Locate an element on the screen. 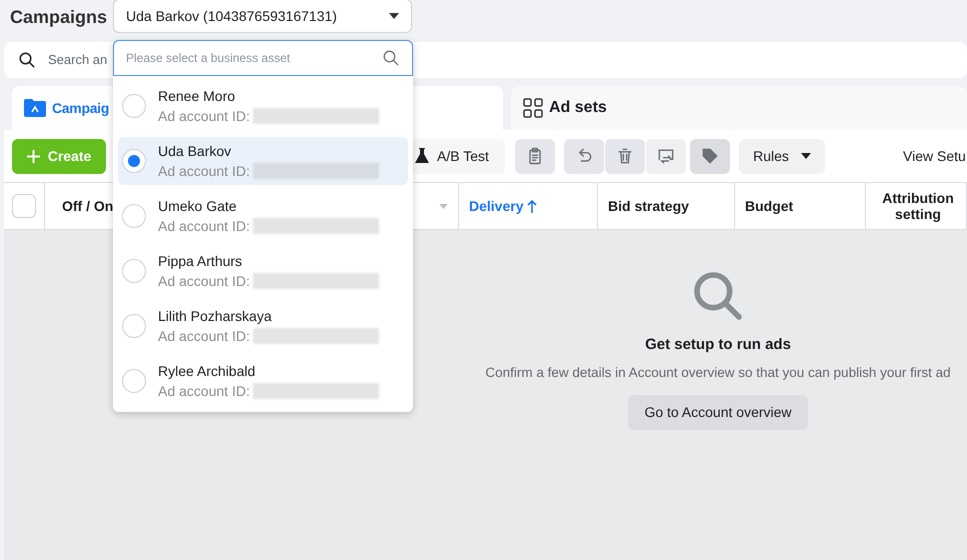 The height and width of the screenshot is (560, 967). account-option: Lilith Pozharskaya Ad account ID: is located at coordinates (263, 326).